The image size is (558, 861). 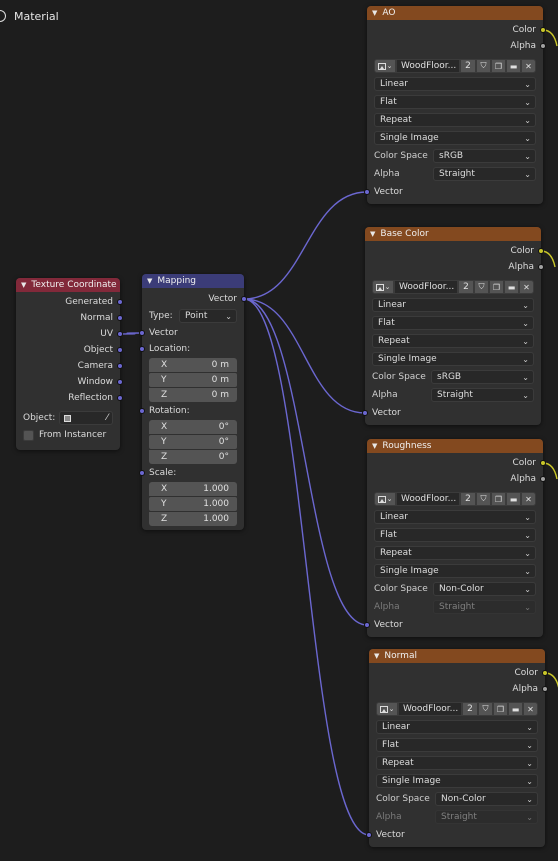 I want to click on node-header: ▼ Normal, so click(x=457, y=656).